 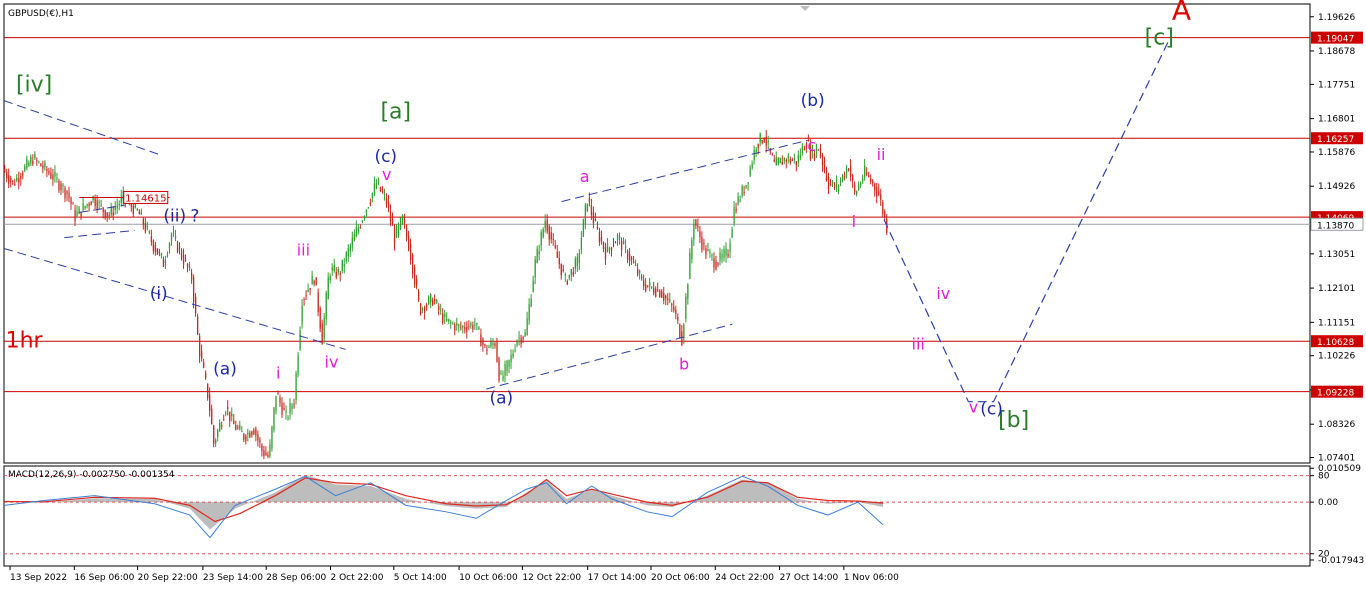 What do you see at coordinates (1324, 477) in the screenshot?
I see `macd-y-tick-label: 80` at bounding box center [1324, 477].